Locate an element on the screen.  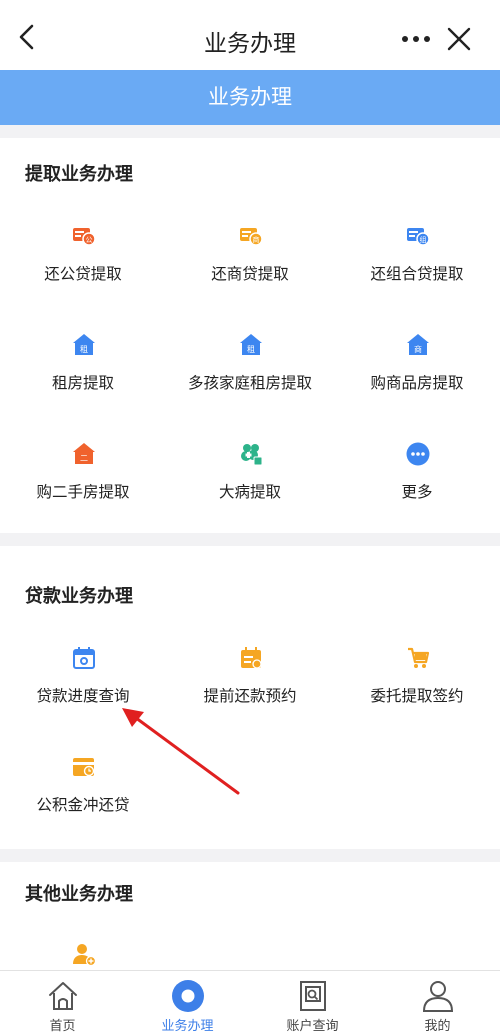
tab-label: 账户查询 is located at coordinates (312, 1026).